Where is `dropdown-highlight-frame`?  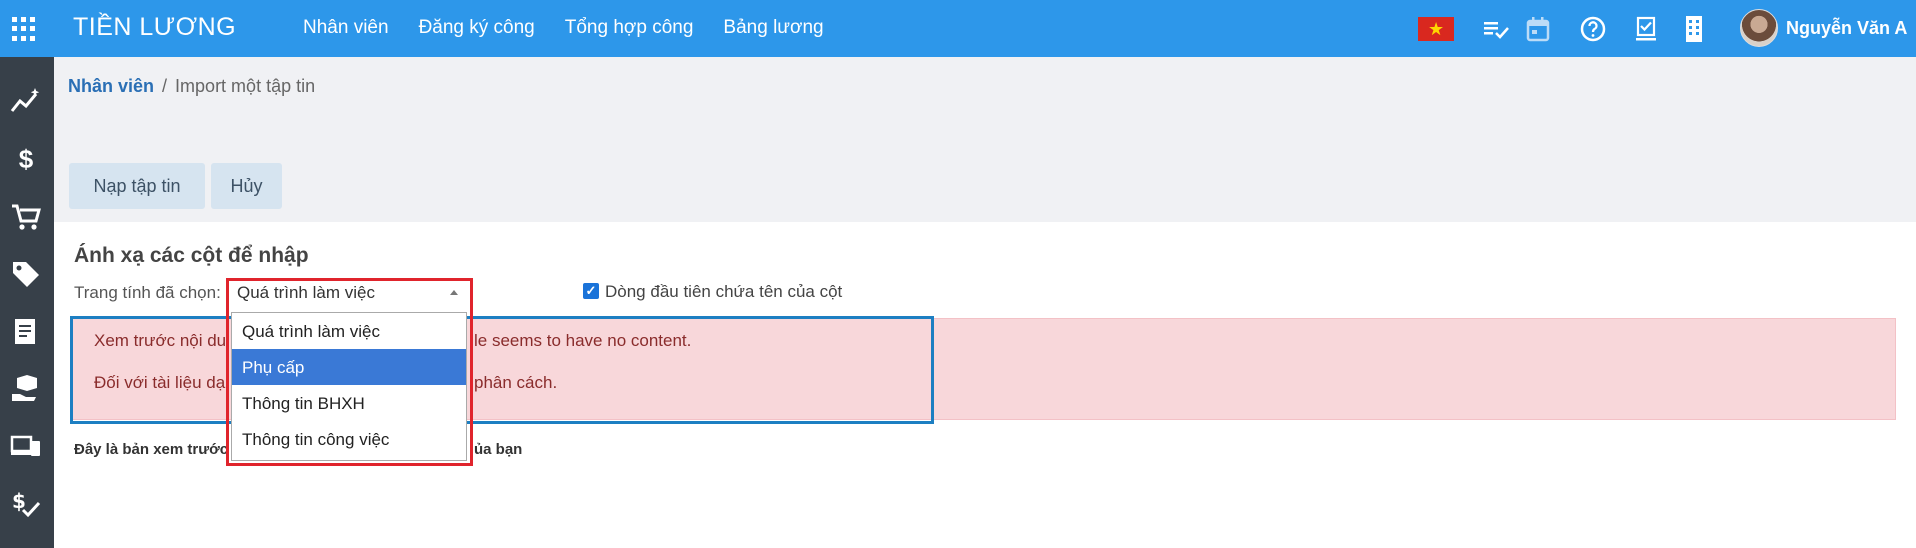 dropdown-highlight-frame is located at coordinates (349, 372).